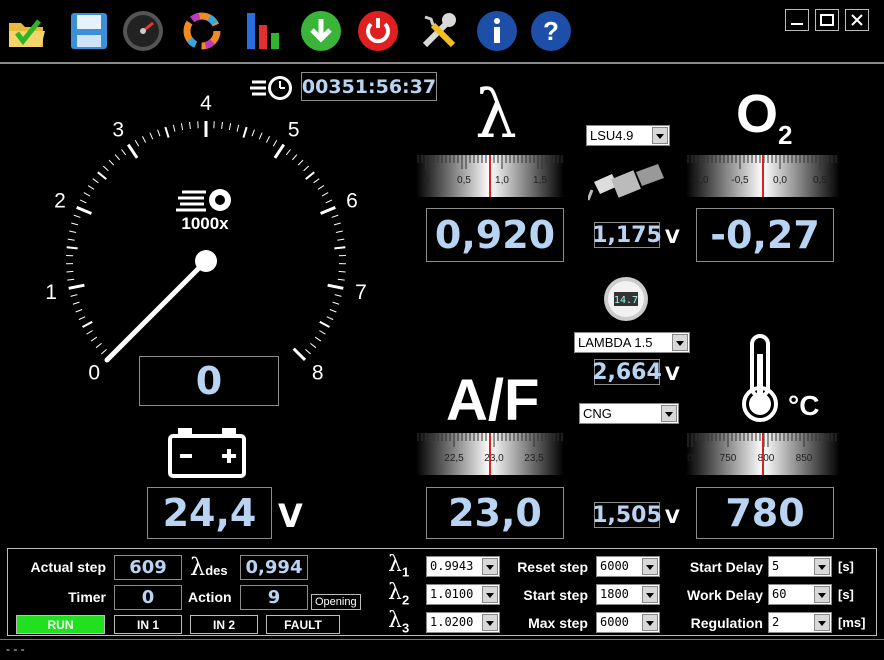 The image size is (884, 660). Describe the element at coordinates (405, 600) in the screenshot. I see `lambda-row-sub: 2` at that location.